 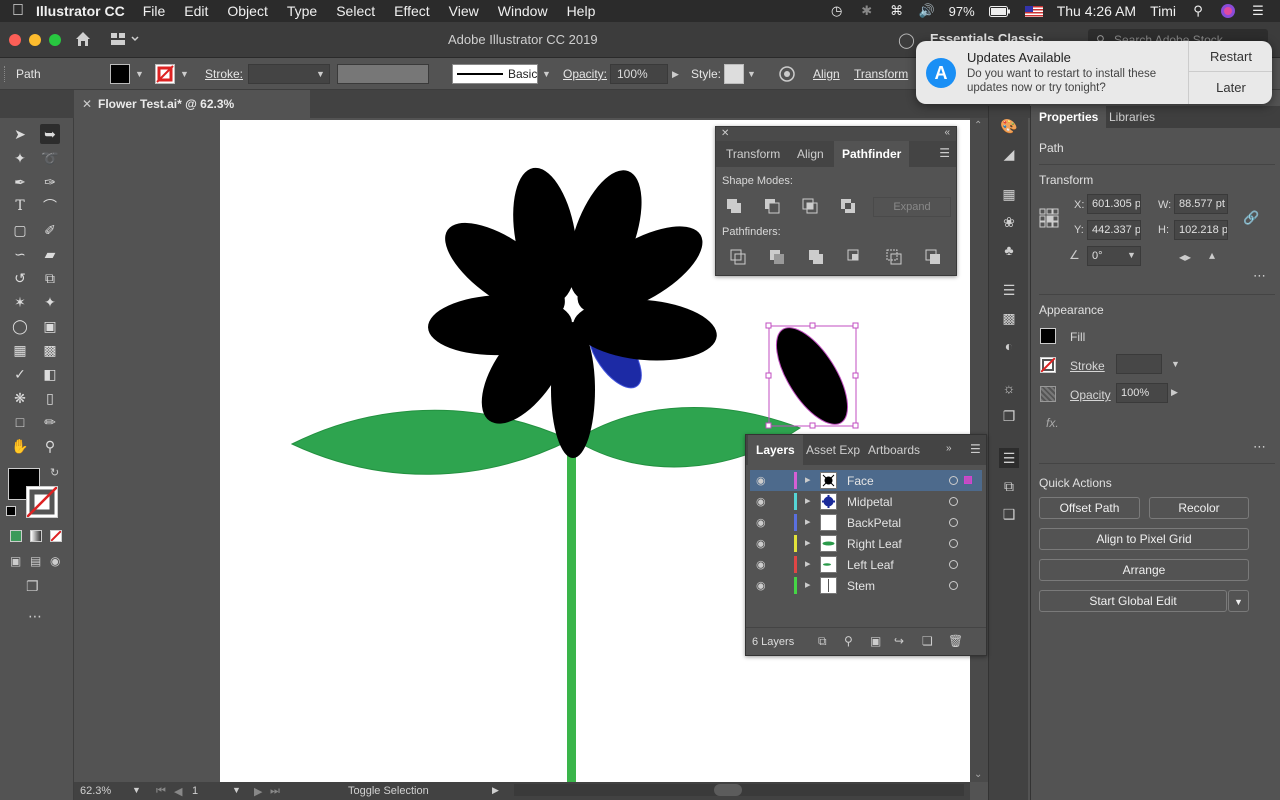 What do you see at coordinates (894, 257) in the screenshot?
I see `outline-icon` at bounding box center [894, 257].